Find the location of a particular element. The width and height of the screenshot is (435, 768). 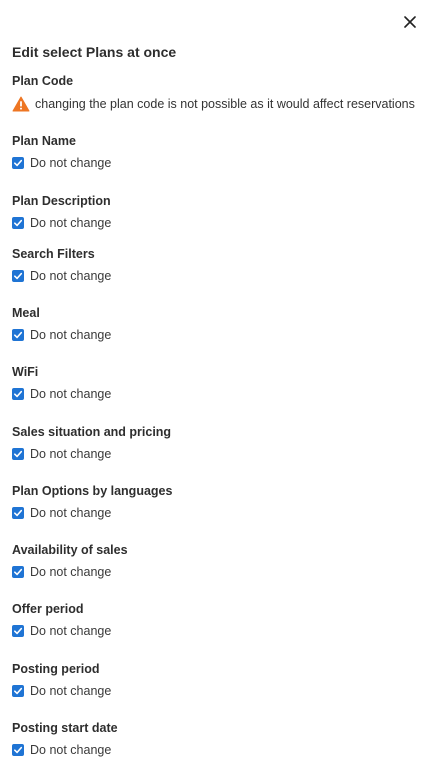

do-not-change-checkbox-search-filters: Do not change is located at coordinates (61, 276).